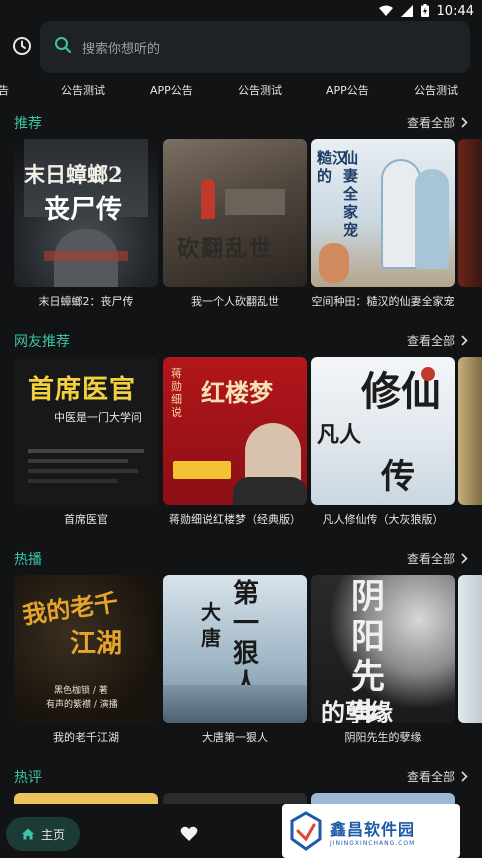 The image size is (482, 858). Describe the element at coordinates (357, 710) in the screenshot. I see `cover-text: 的孽缘` at that location.